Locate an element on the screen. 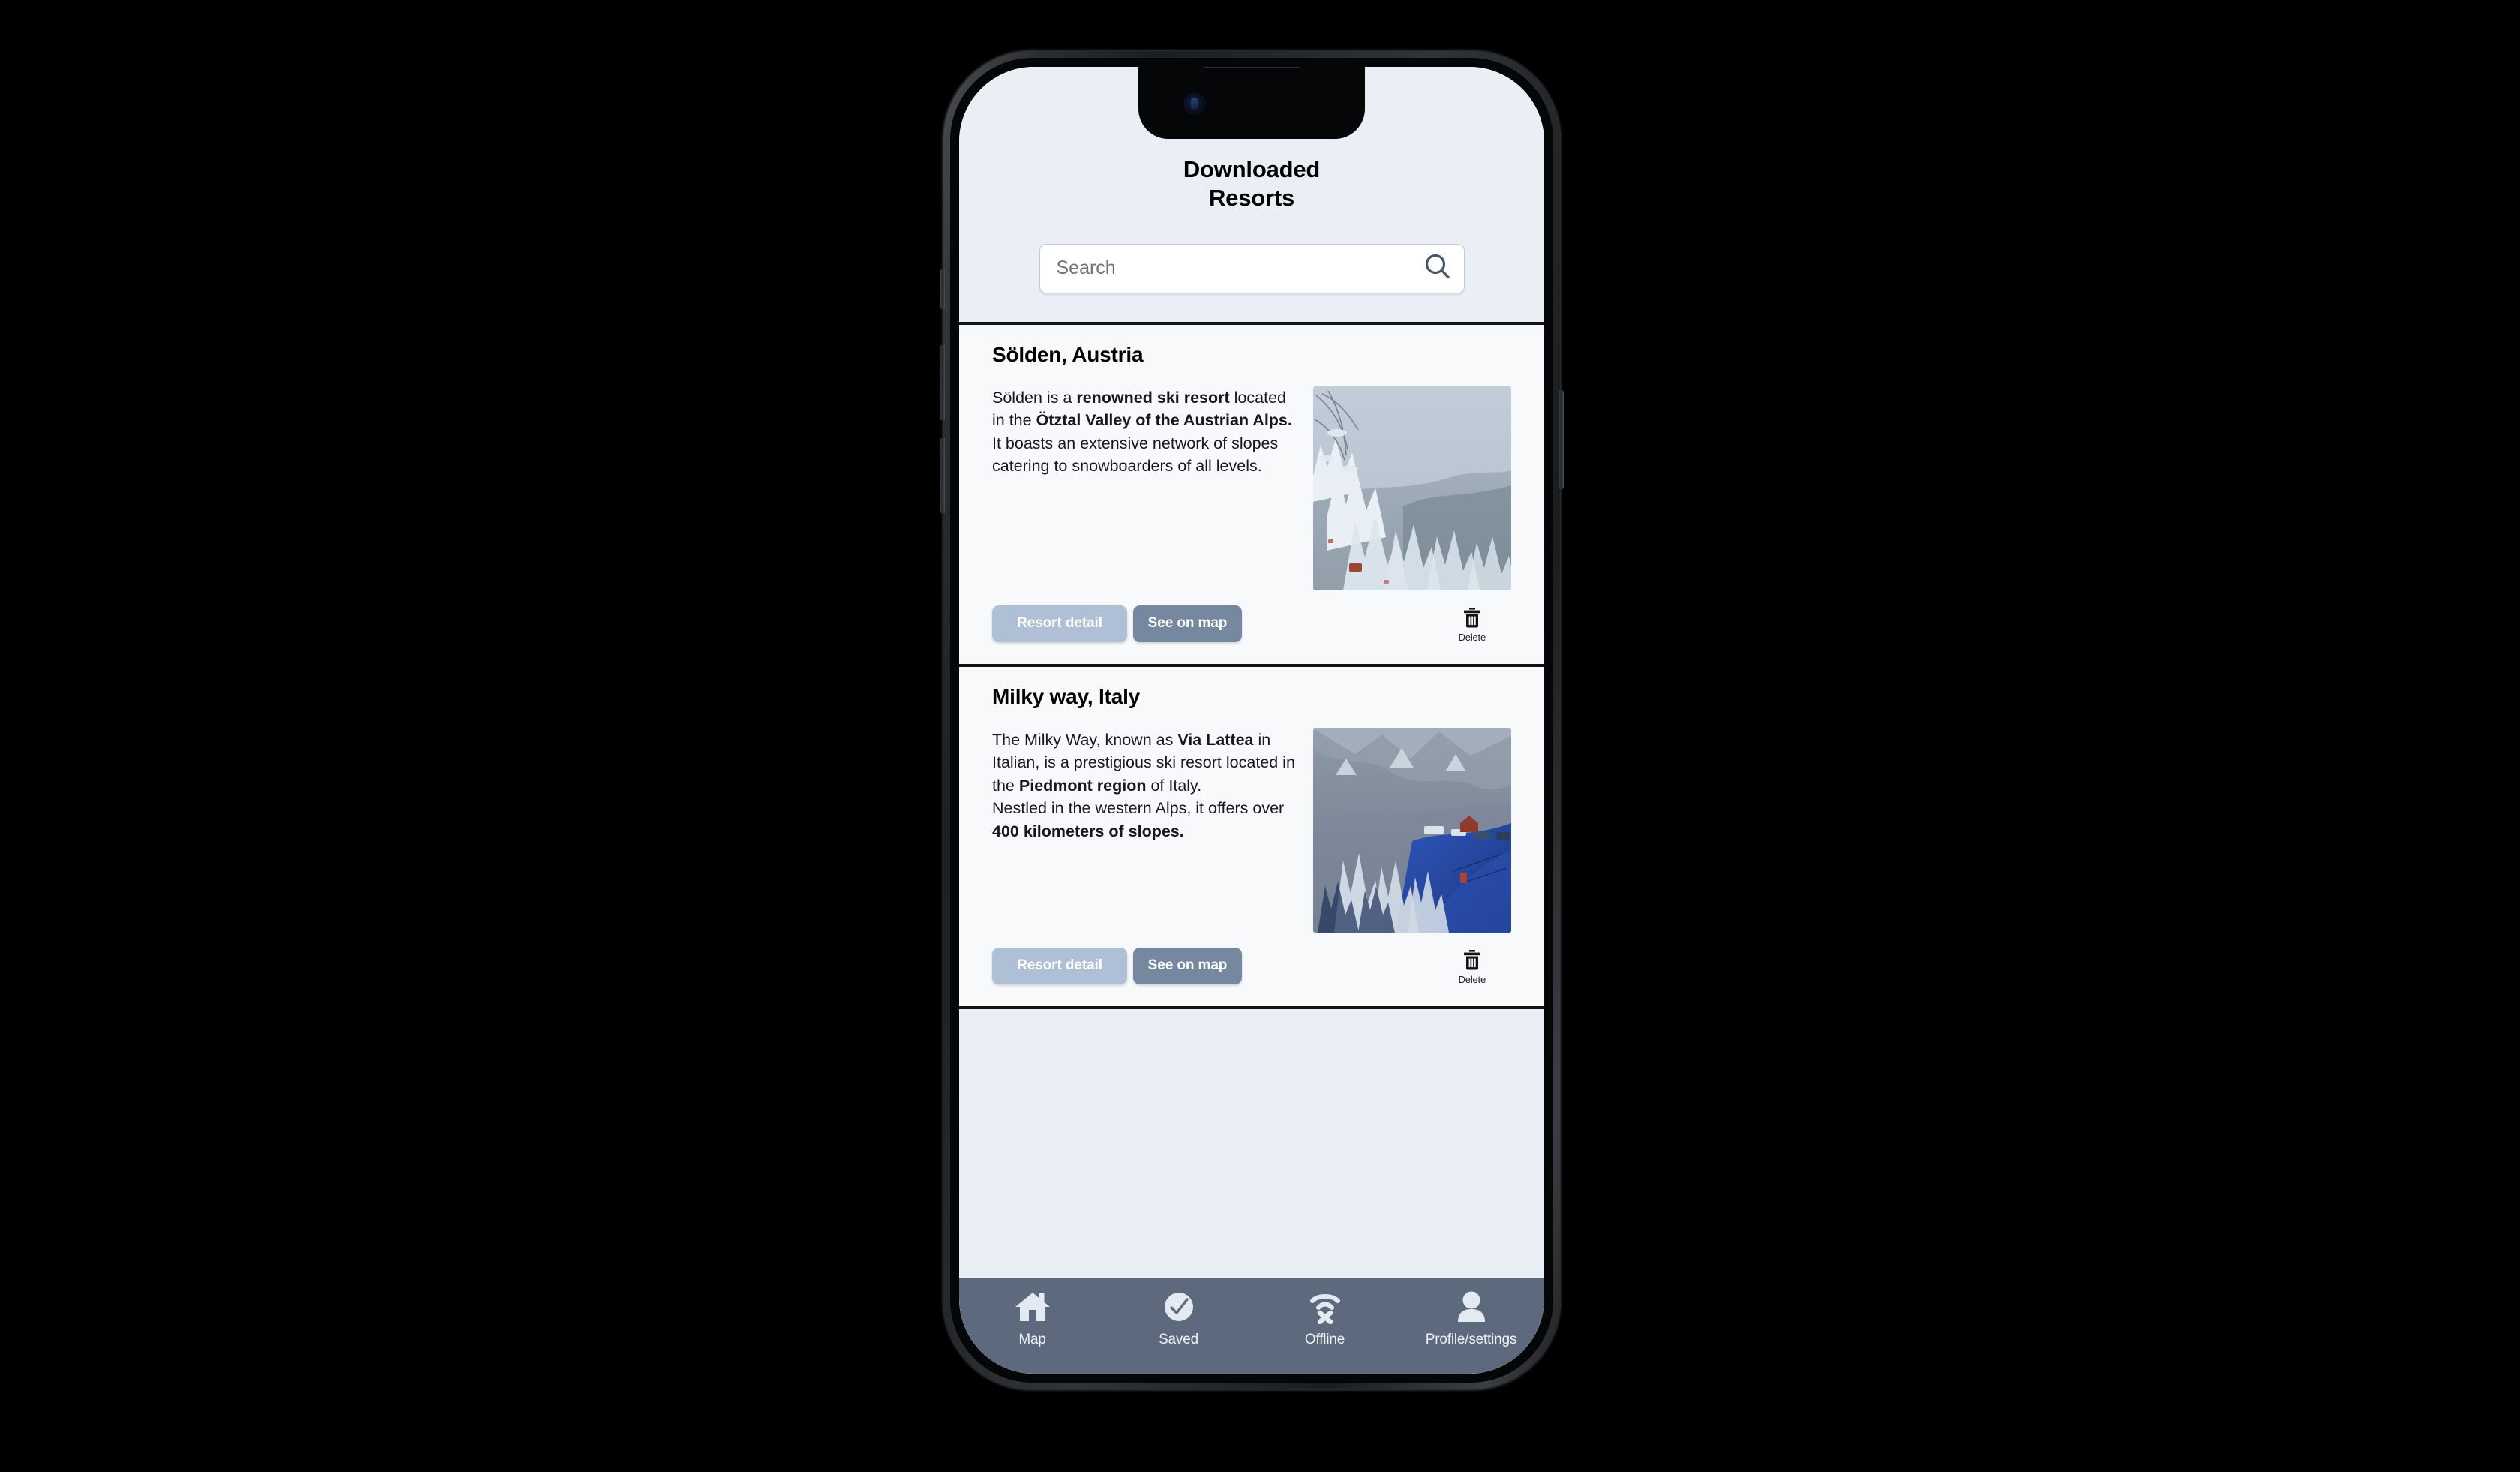  bottom-navigation-bar: Map Saved Offline Profile/settings is located at coordinates (1251, 1326).